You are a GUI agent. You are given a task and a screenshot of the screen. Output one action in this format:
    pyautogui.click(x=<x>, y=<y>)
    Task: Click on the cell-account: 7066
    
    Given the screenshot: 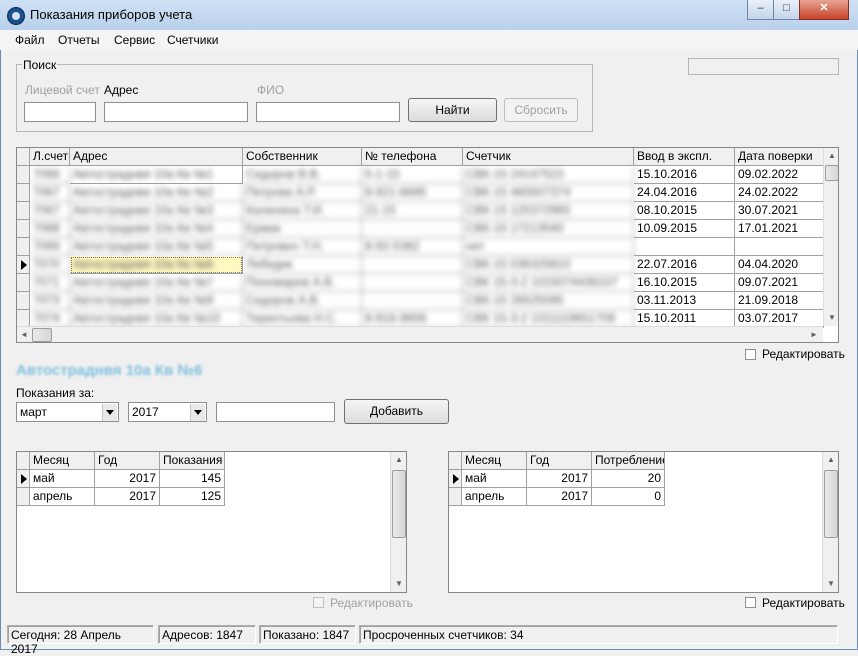 What is the action you would take?
    pyautogui.click(x=50, y=175)
    